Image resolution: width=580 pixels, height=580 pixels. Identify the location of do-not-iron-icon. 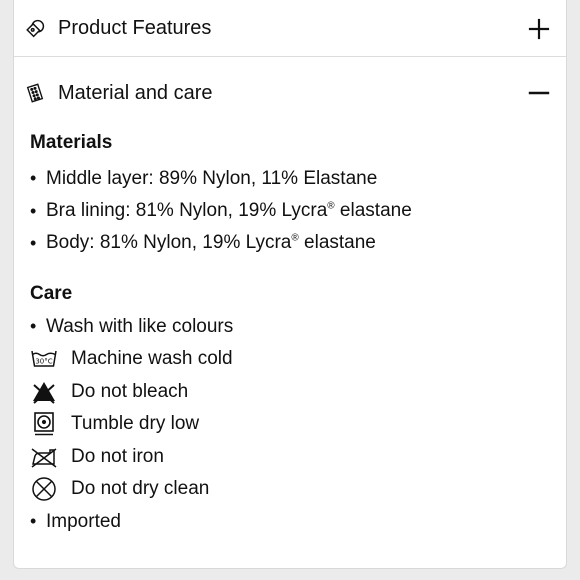
(44, 457).